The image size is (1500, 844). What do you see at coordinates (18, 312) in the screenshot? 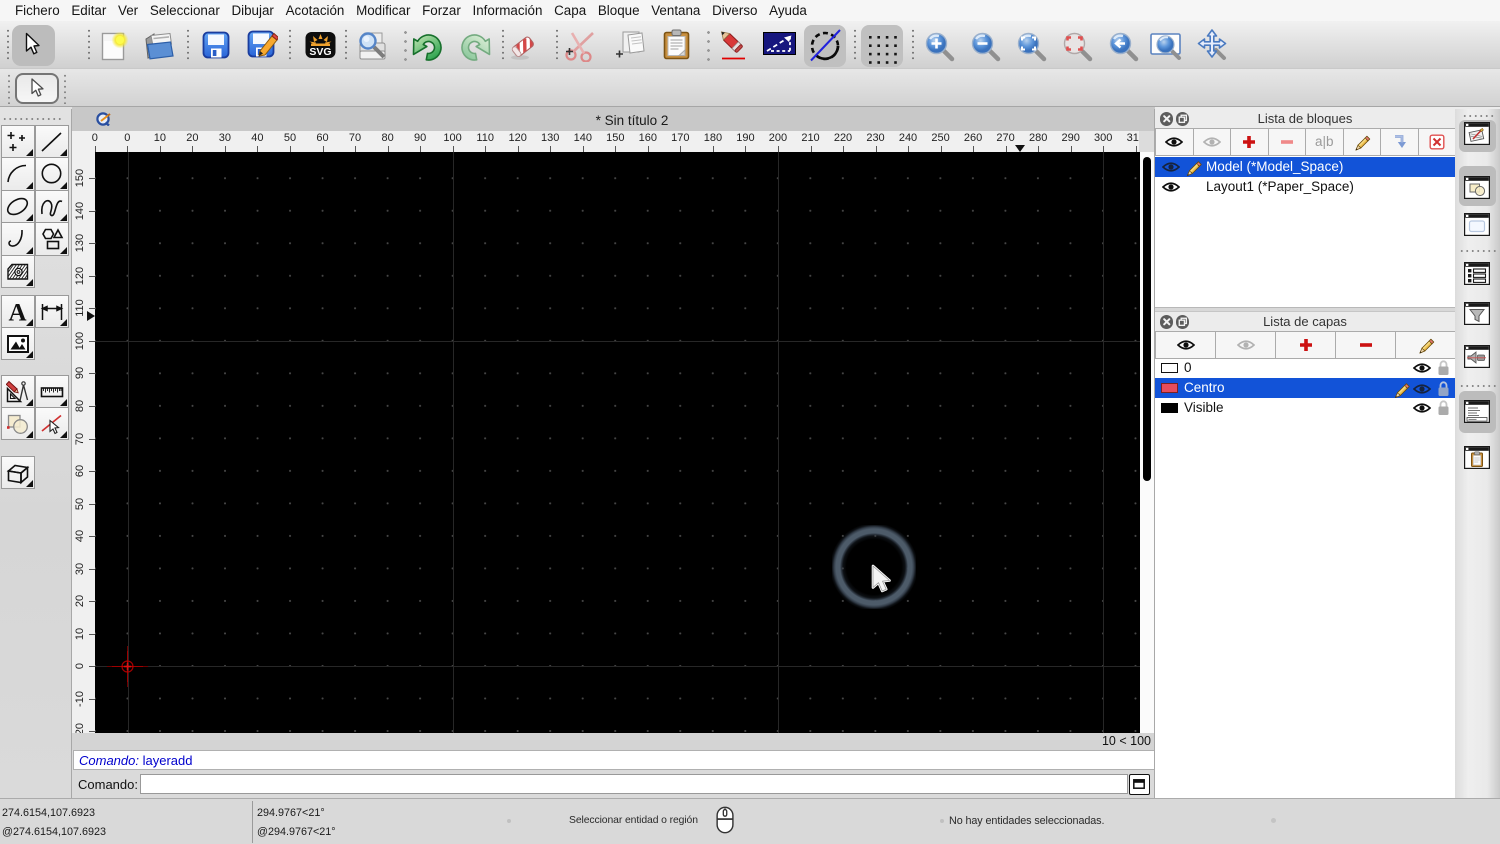
I see `svg-text: A` at bounding box center [18, 312].